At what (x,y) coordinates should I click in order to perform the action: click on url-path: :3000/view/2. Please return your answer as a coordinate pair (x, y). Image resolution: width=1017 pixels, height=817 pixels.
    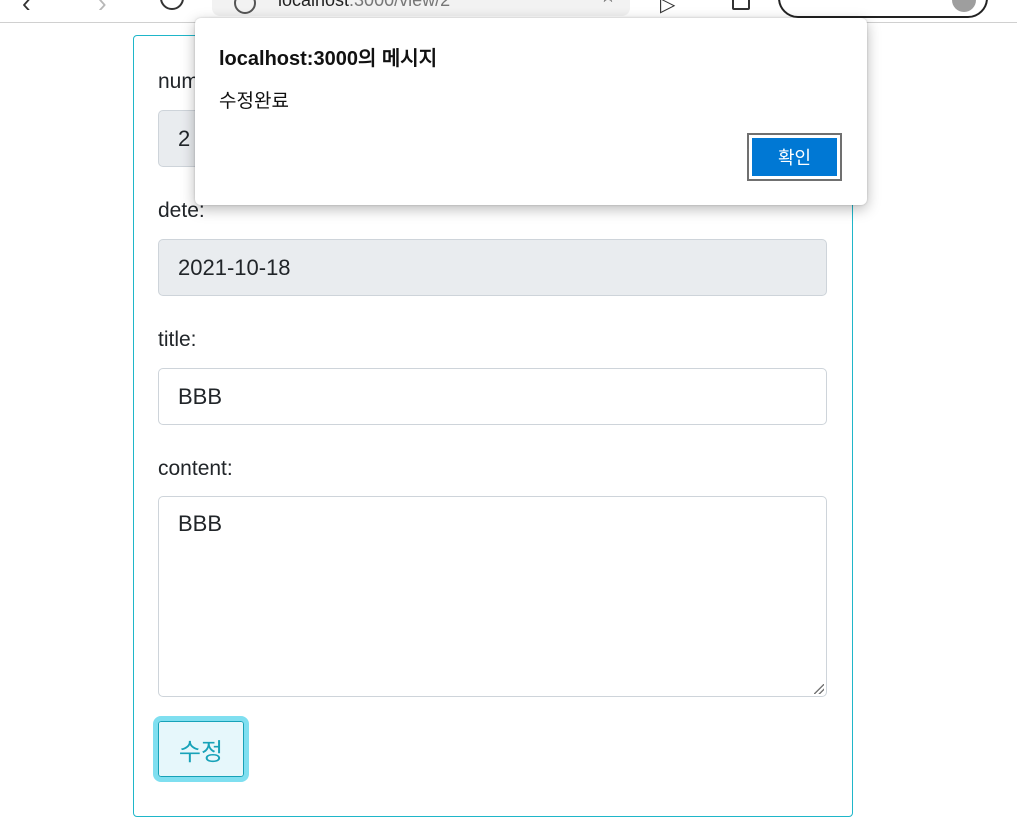
    Looking at the image, I should click on (400, 5).